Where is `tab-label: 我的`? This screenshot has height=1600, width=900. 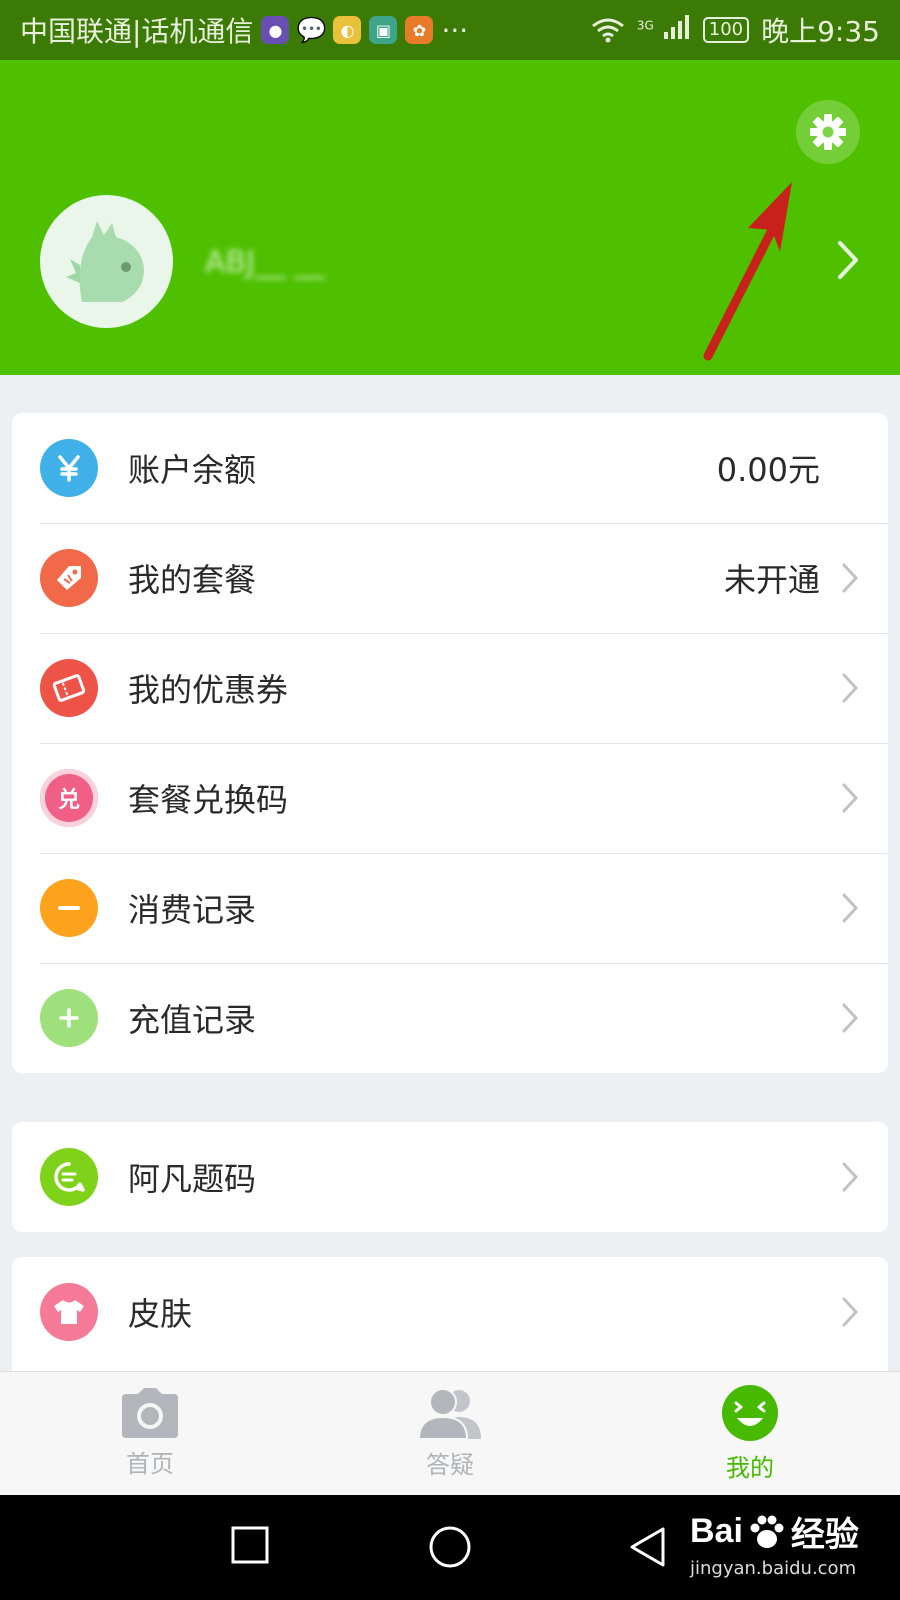 tab-label: 我的 is located at coordinates (750, 1468).